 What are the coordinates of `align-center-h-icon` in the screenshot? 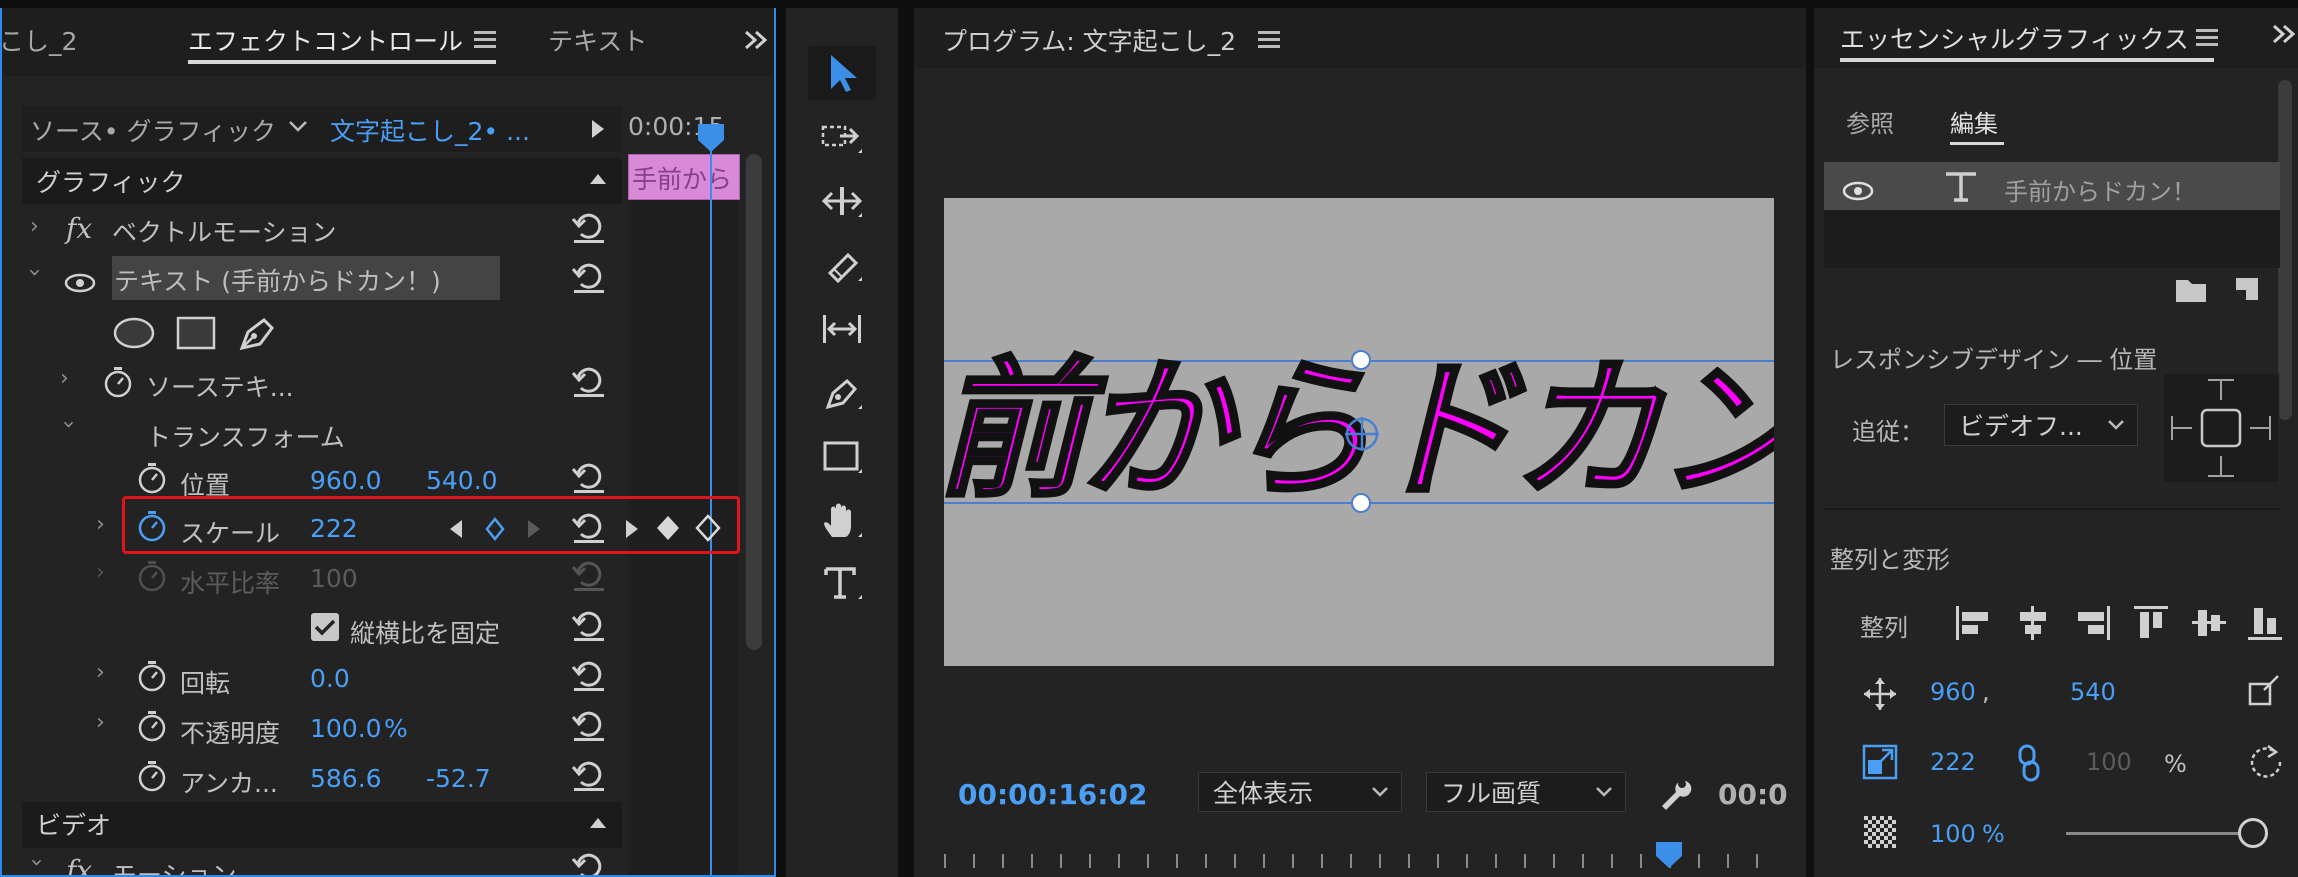 It's located at (2033, 623).